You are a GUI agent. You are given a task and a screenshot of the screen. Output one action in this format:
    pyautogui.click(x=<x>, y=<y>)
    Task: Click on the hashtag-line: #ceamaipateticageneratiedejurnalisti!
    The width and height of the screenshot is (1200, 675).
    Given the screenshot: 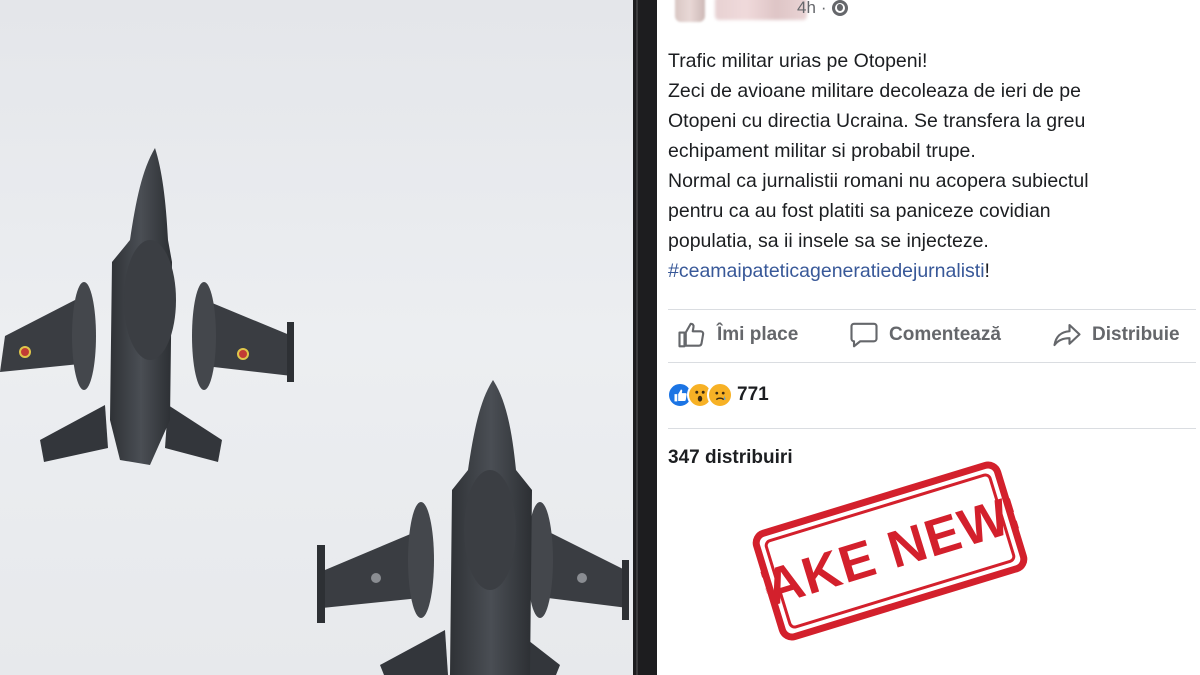 What is the action you would take?
    pyautogui.click(x=928, y=271)
    